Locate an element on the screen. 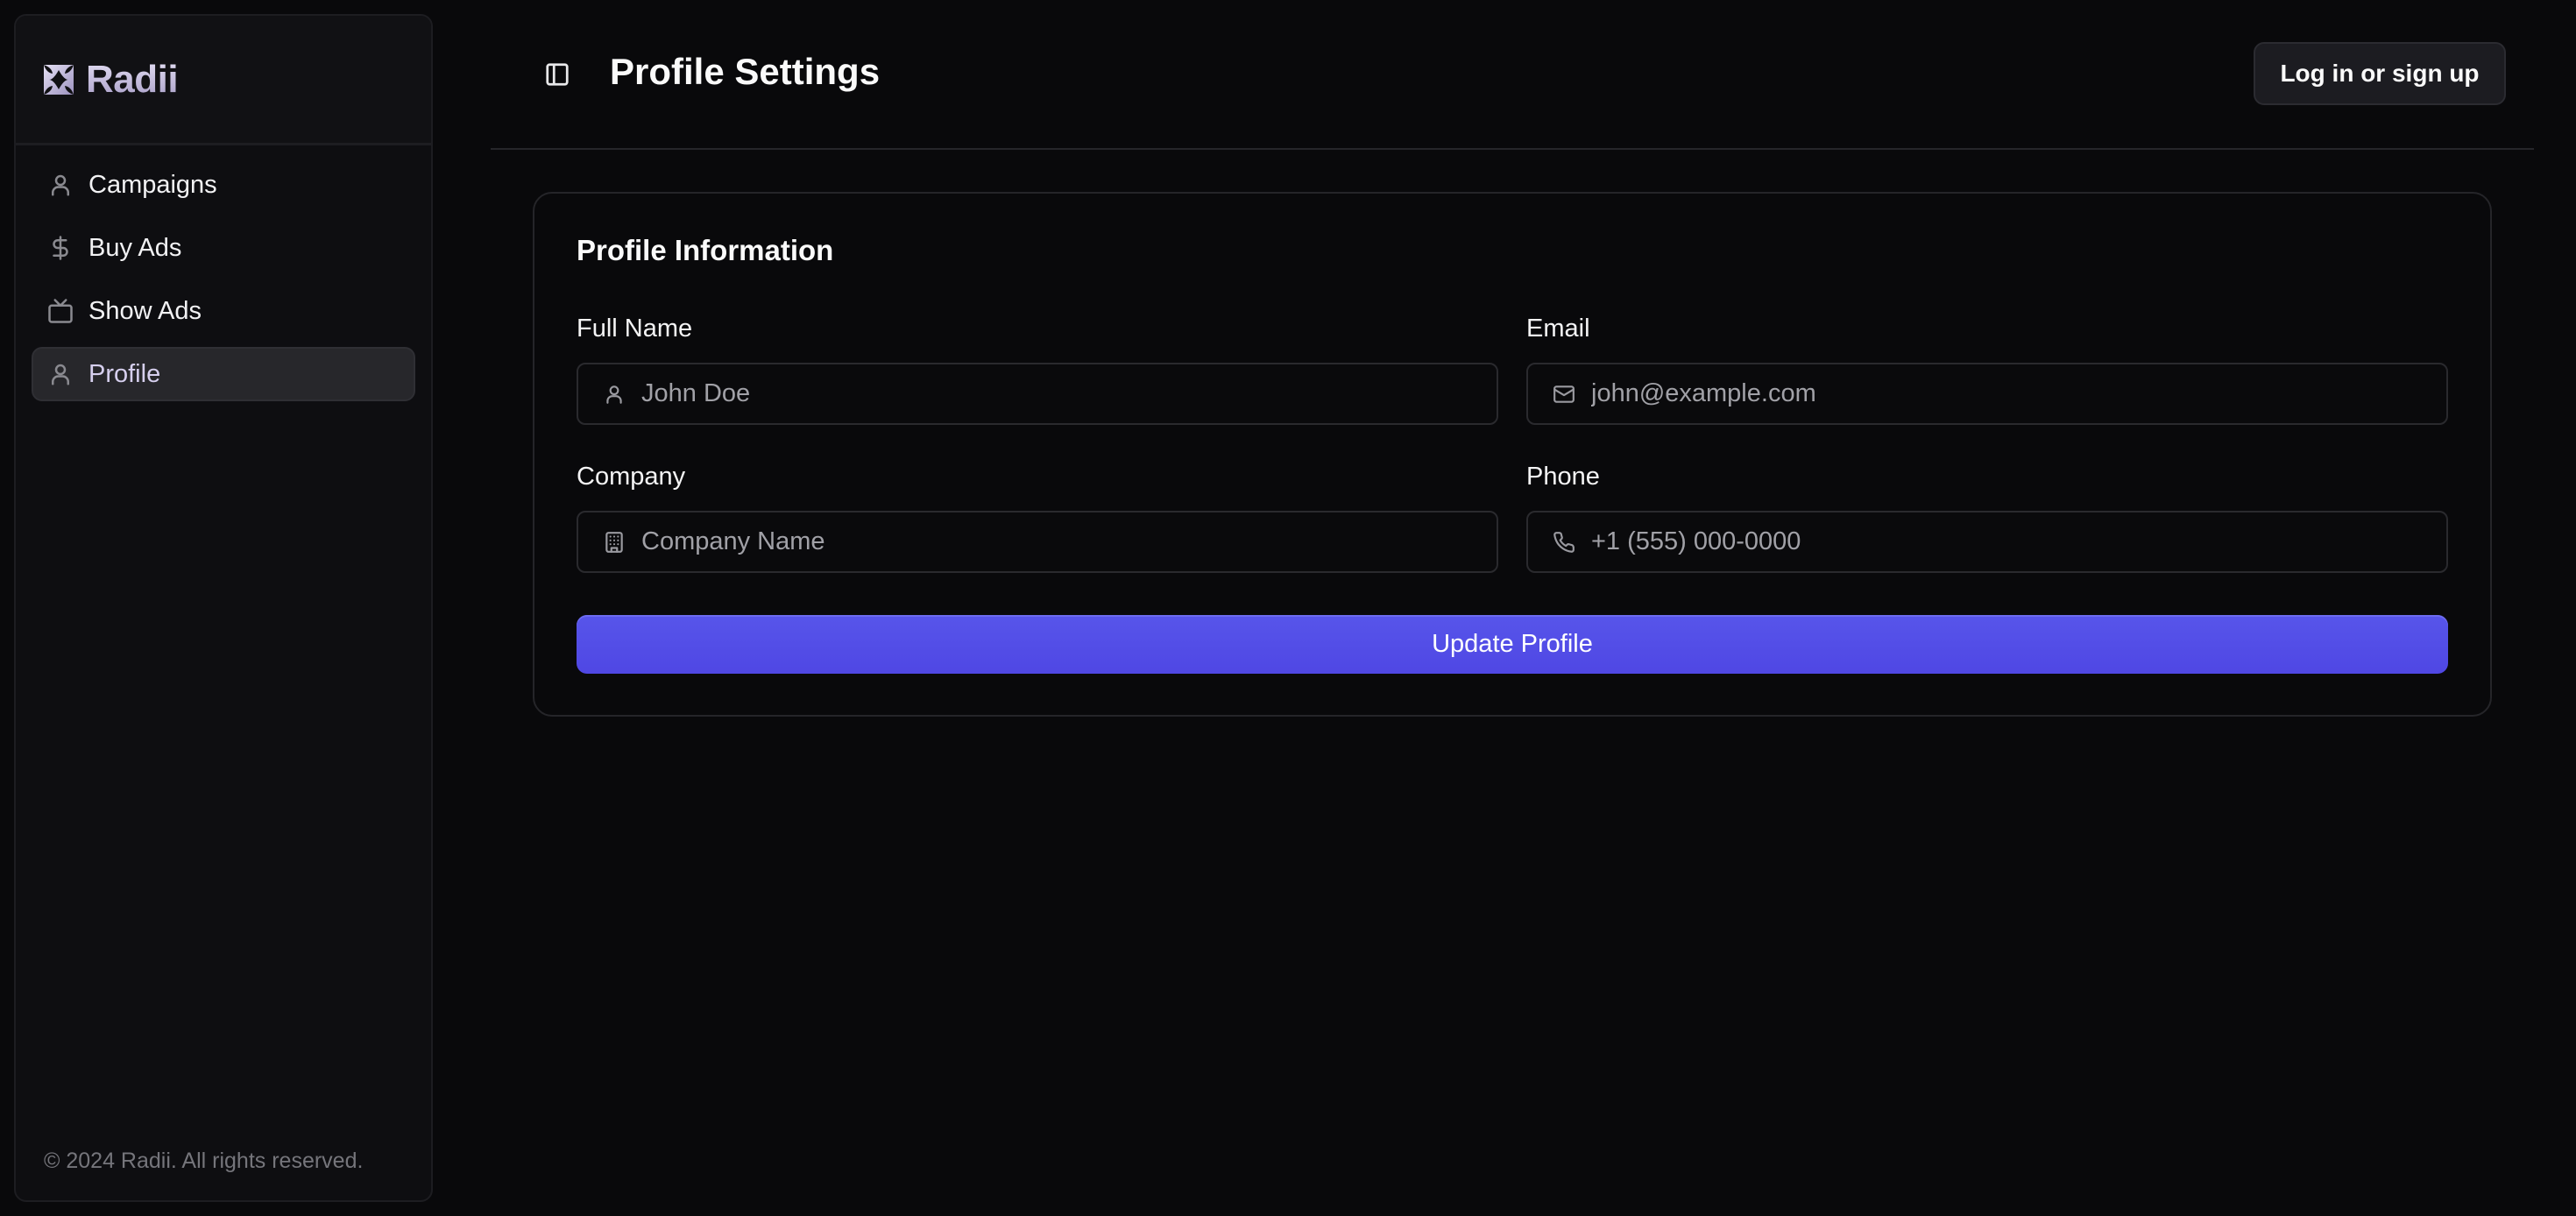  email-input is located at coordinates (2018, 394).